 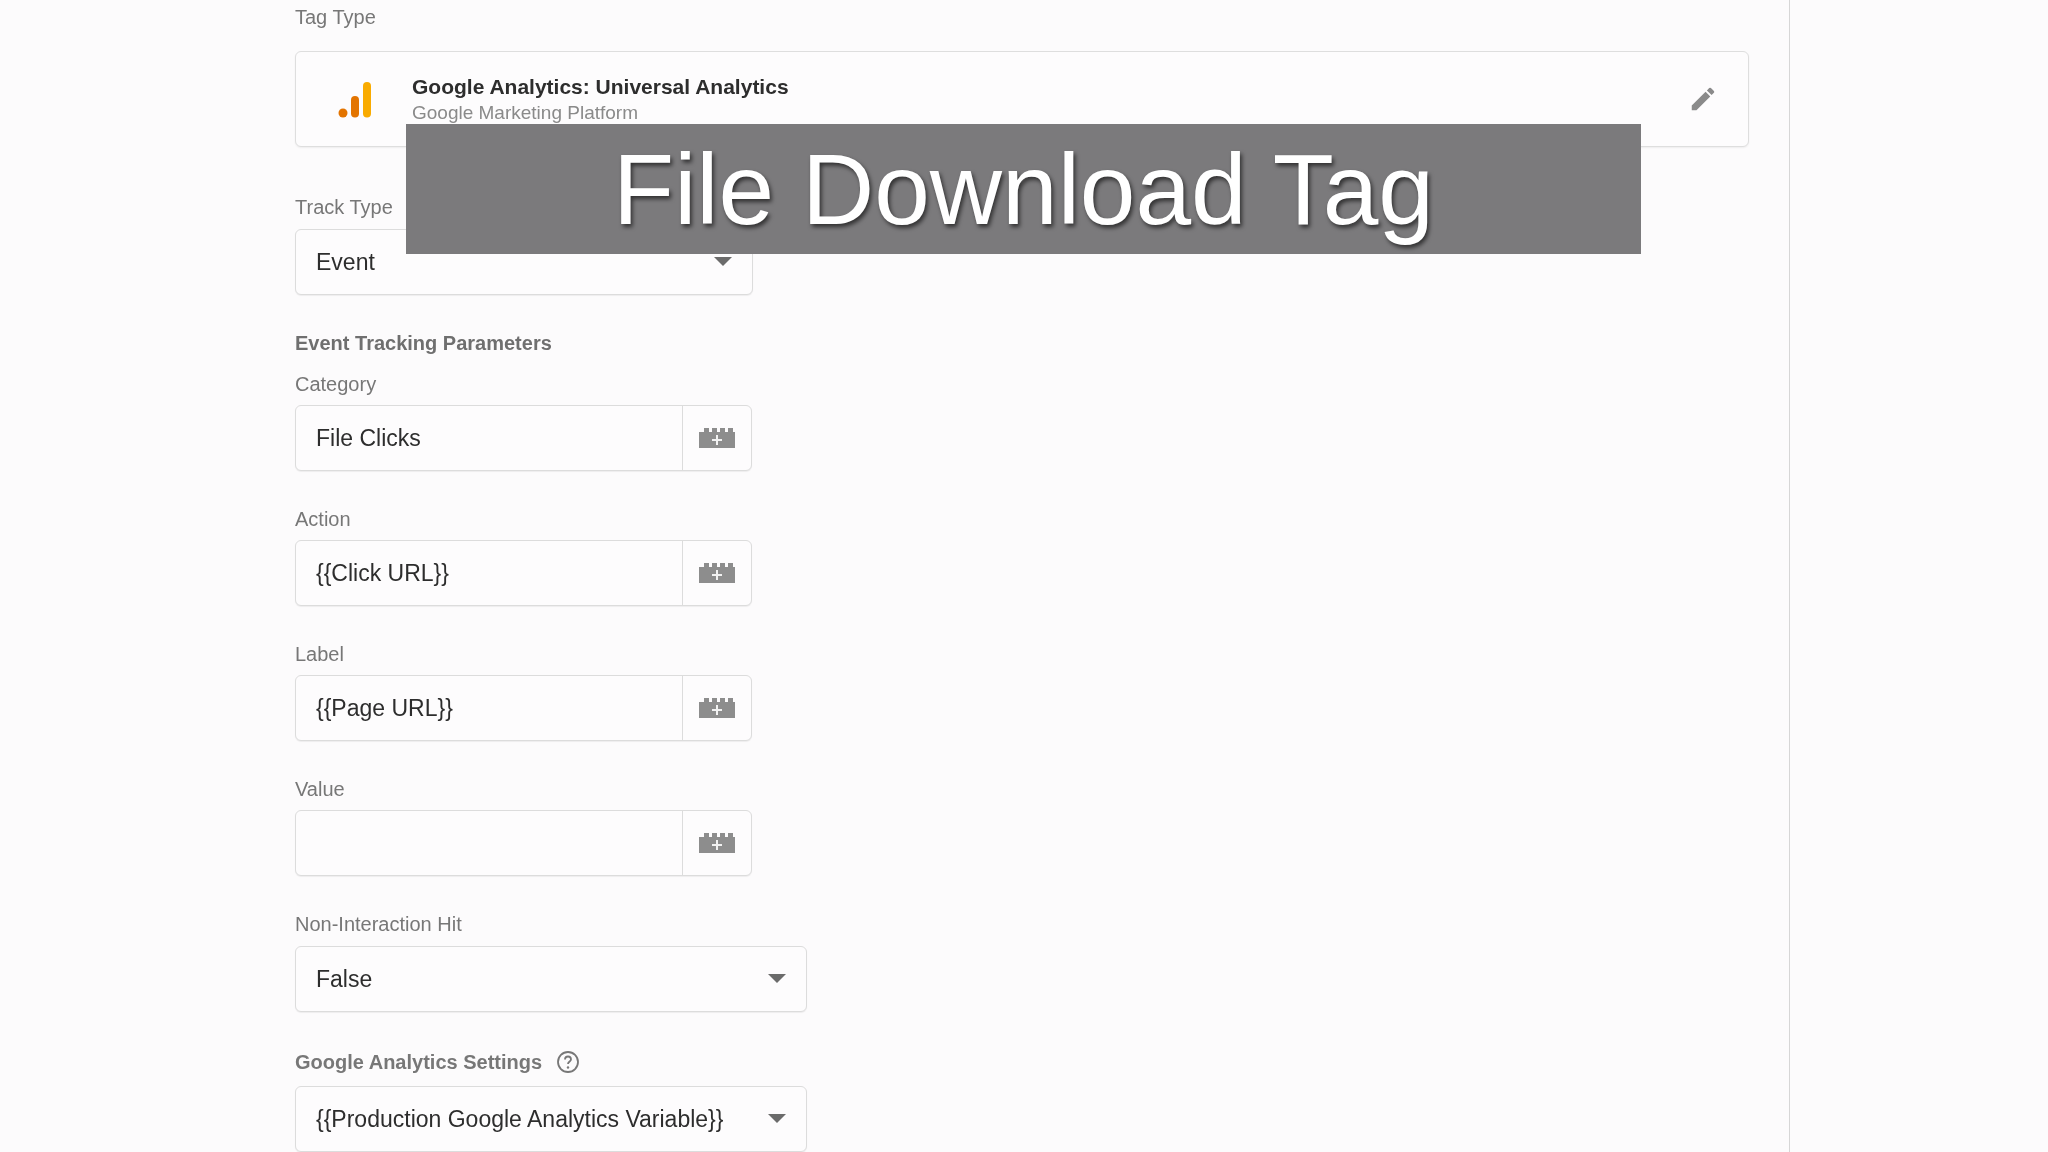 What do you see at coordinates (424, 343) in the screenshot?
I see `section-title: Event Tracking Parameters` at bounding box center [424, 343].